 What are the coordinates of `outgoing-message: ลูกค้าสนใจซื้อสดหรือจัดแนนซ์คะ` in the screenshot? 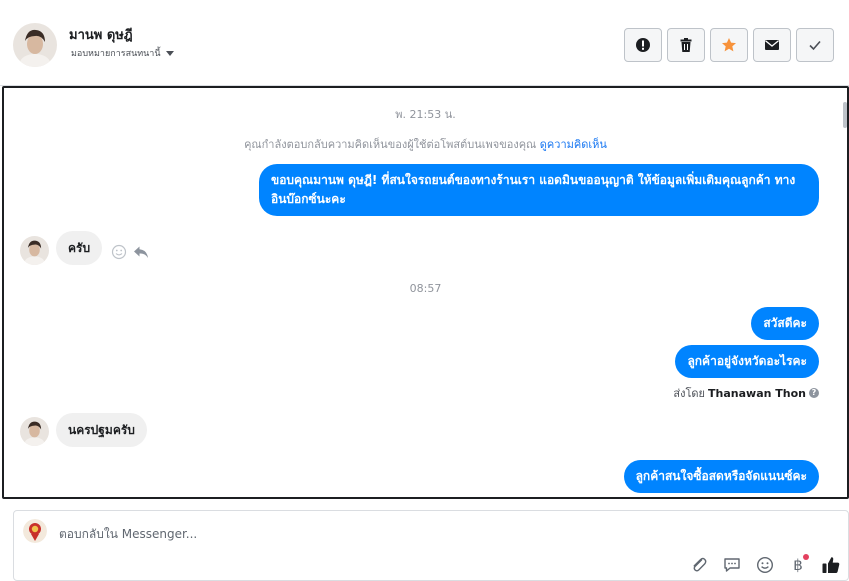 It's located at (721, 476).